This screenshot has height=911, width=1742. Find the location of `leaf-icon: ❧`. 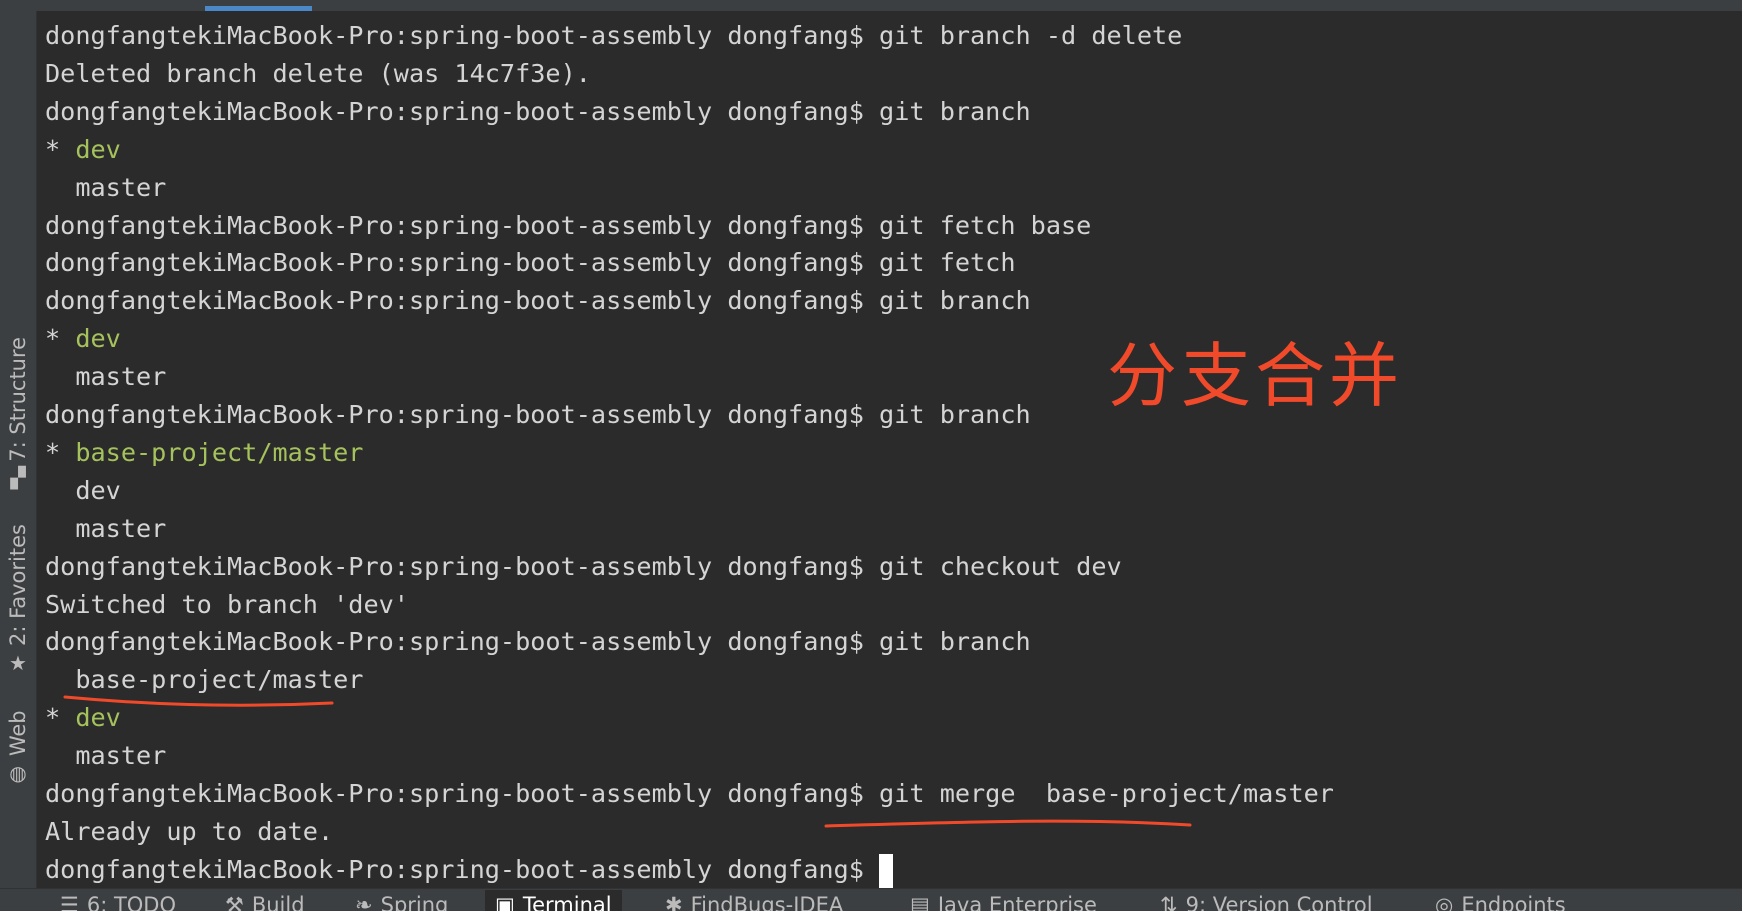

leaf-icon: ❧ is located at coordinates (364, 902).